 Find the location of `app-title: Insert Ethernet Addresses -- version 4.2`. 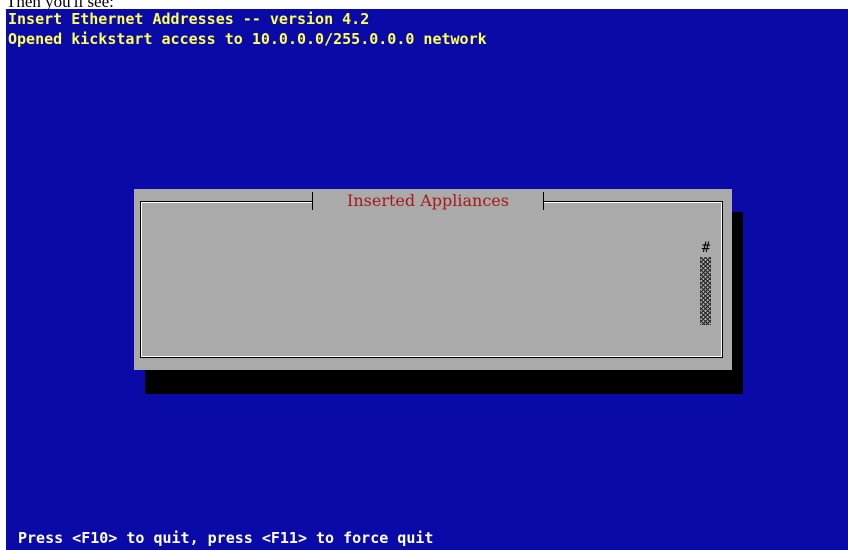

app-title: Insert Ethernet Addresses -- version 4.2 is located at coordinates (189, 19).